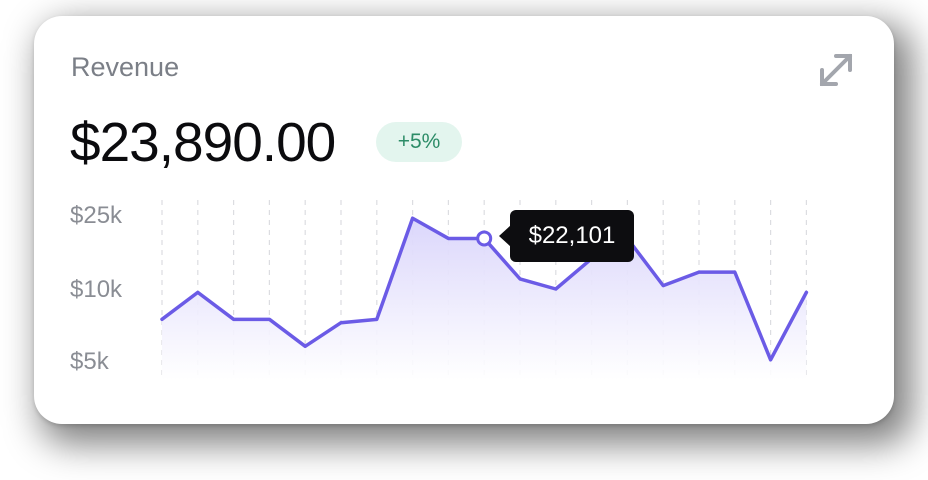 The height and width of the screenshot is (480, 928). I want to click on y-tick-label: $10k, so click(96, 289).